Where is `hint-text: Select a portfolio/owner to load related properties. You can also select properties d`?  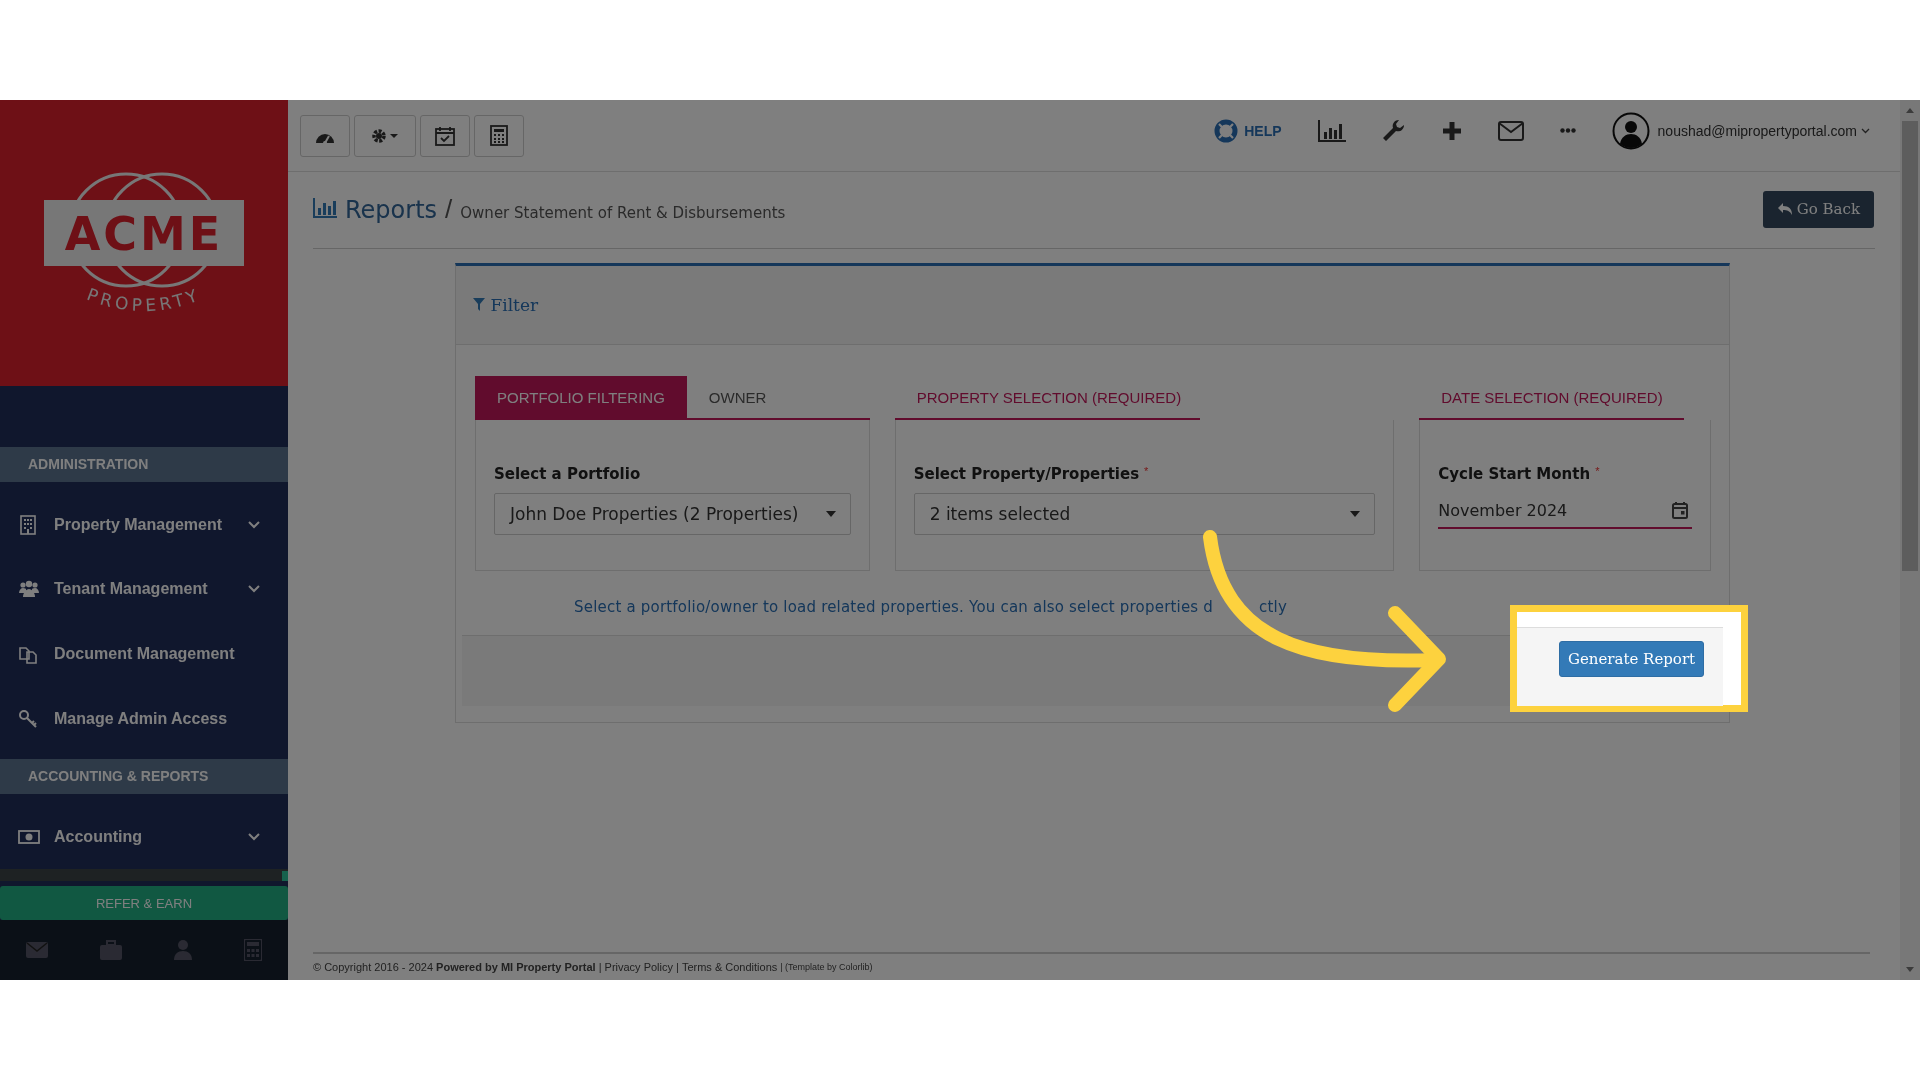
hint-text: Select a portfolio/owner to load related properties. You can also select properties d is located at coordinates (894, 607).